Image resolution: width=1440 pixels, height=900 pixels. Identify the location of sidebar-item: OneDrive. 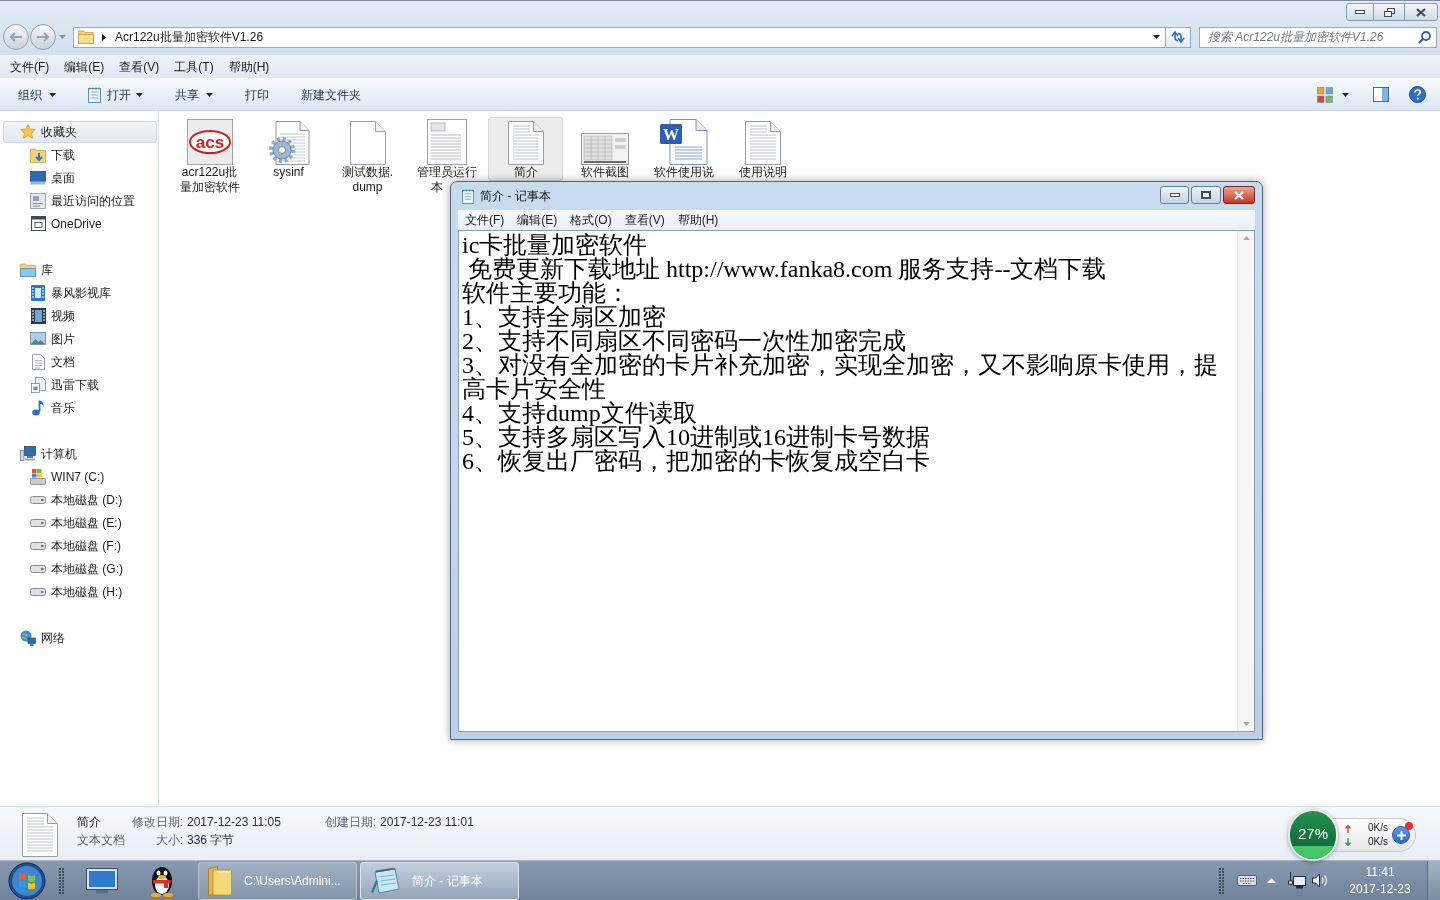
(66, 223).